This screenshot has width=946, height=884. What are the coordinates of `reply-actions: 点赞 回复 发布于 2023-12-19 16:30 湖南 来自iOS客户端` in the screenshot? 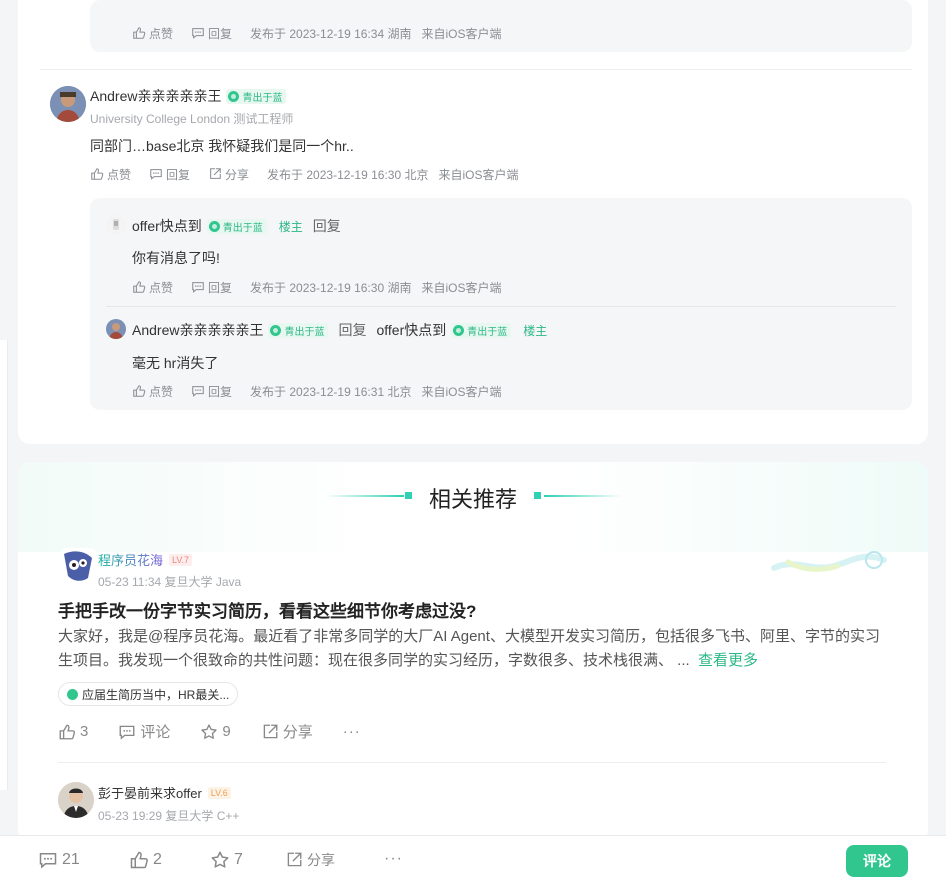 It's located at (321, 287).